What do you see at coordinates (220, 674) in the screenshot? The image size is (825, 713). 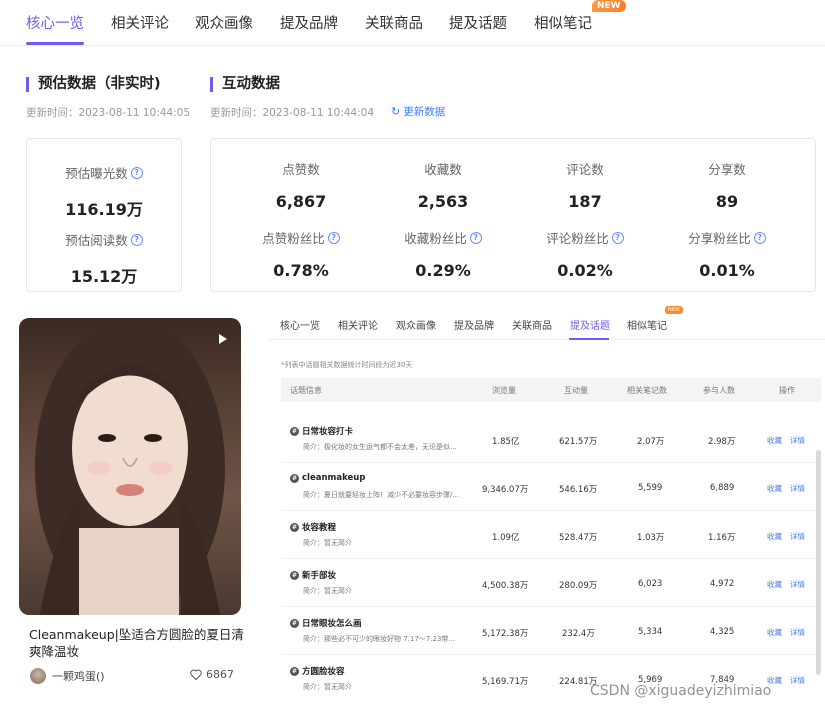 I see `likes-count: 6867` at bounding box center [220, 674].